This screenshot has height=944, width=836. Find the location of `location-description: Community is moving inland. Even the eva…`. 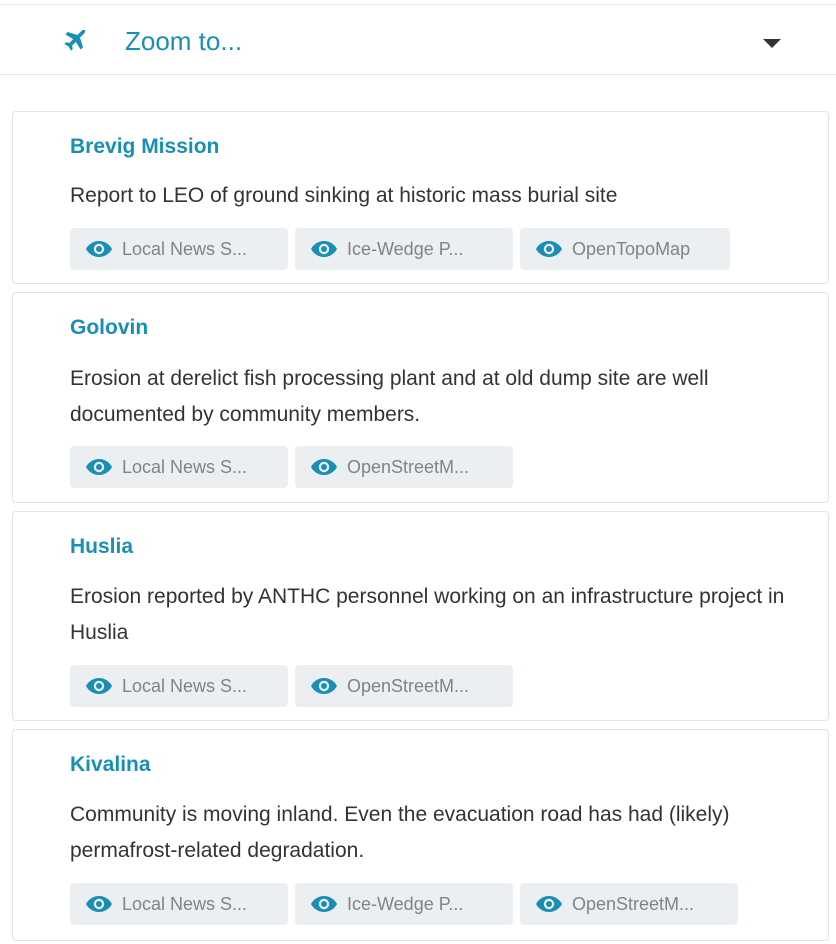

location-description: Community is moving inland. Even the eva… is located at coordinates (400, 832).